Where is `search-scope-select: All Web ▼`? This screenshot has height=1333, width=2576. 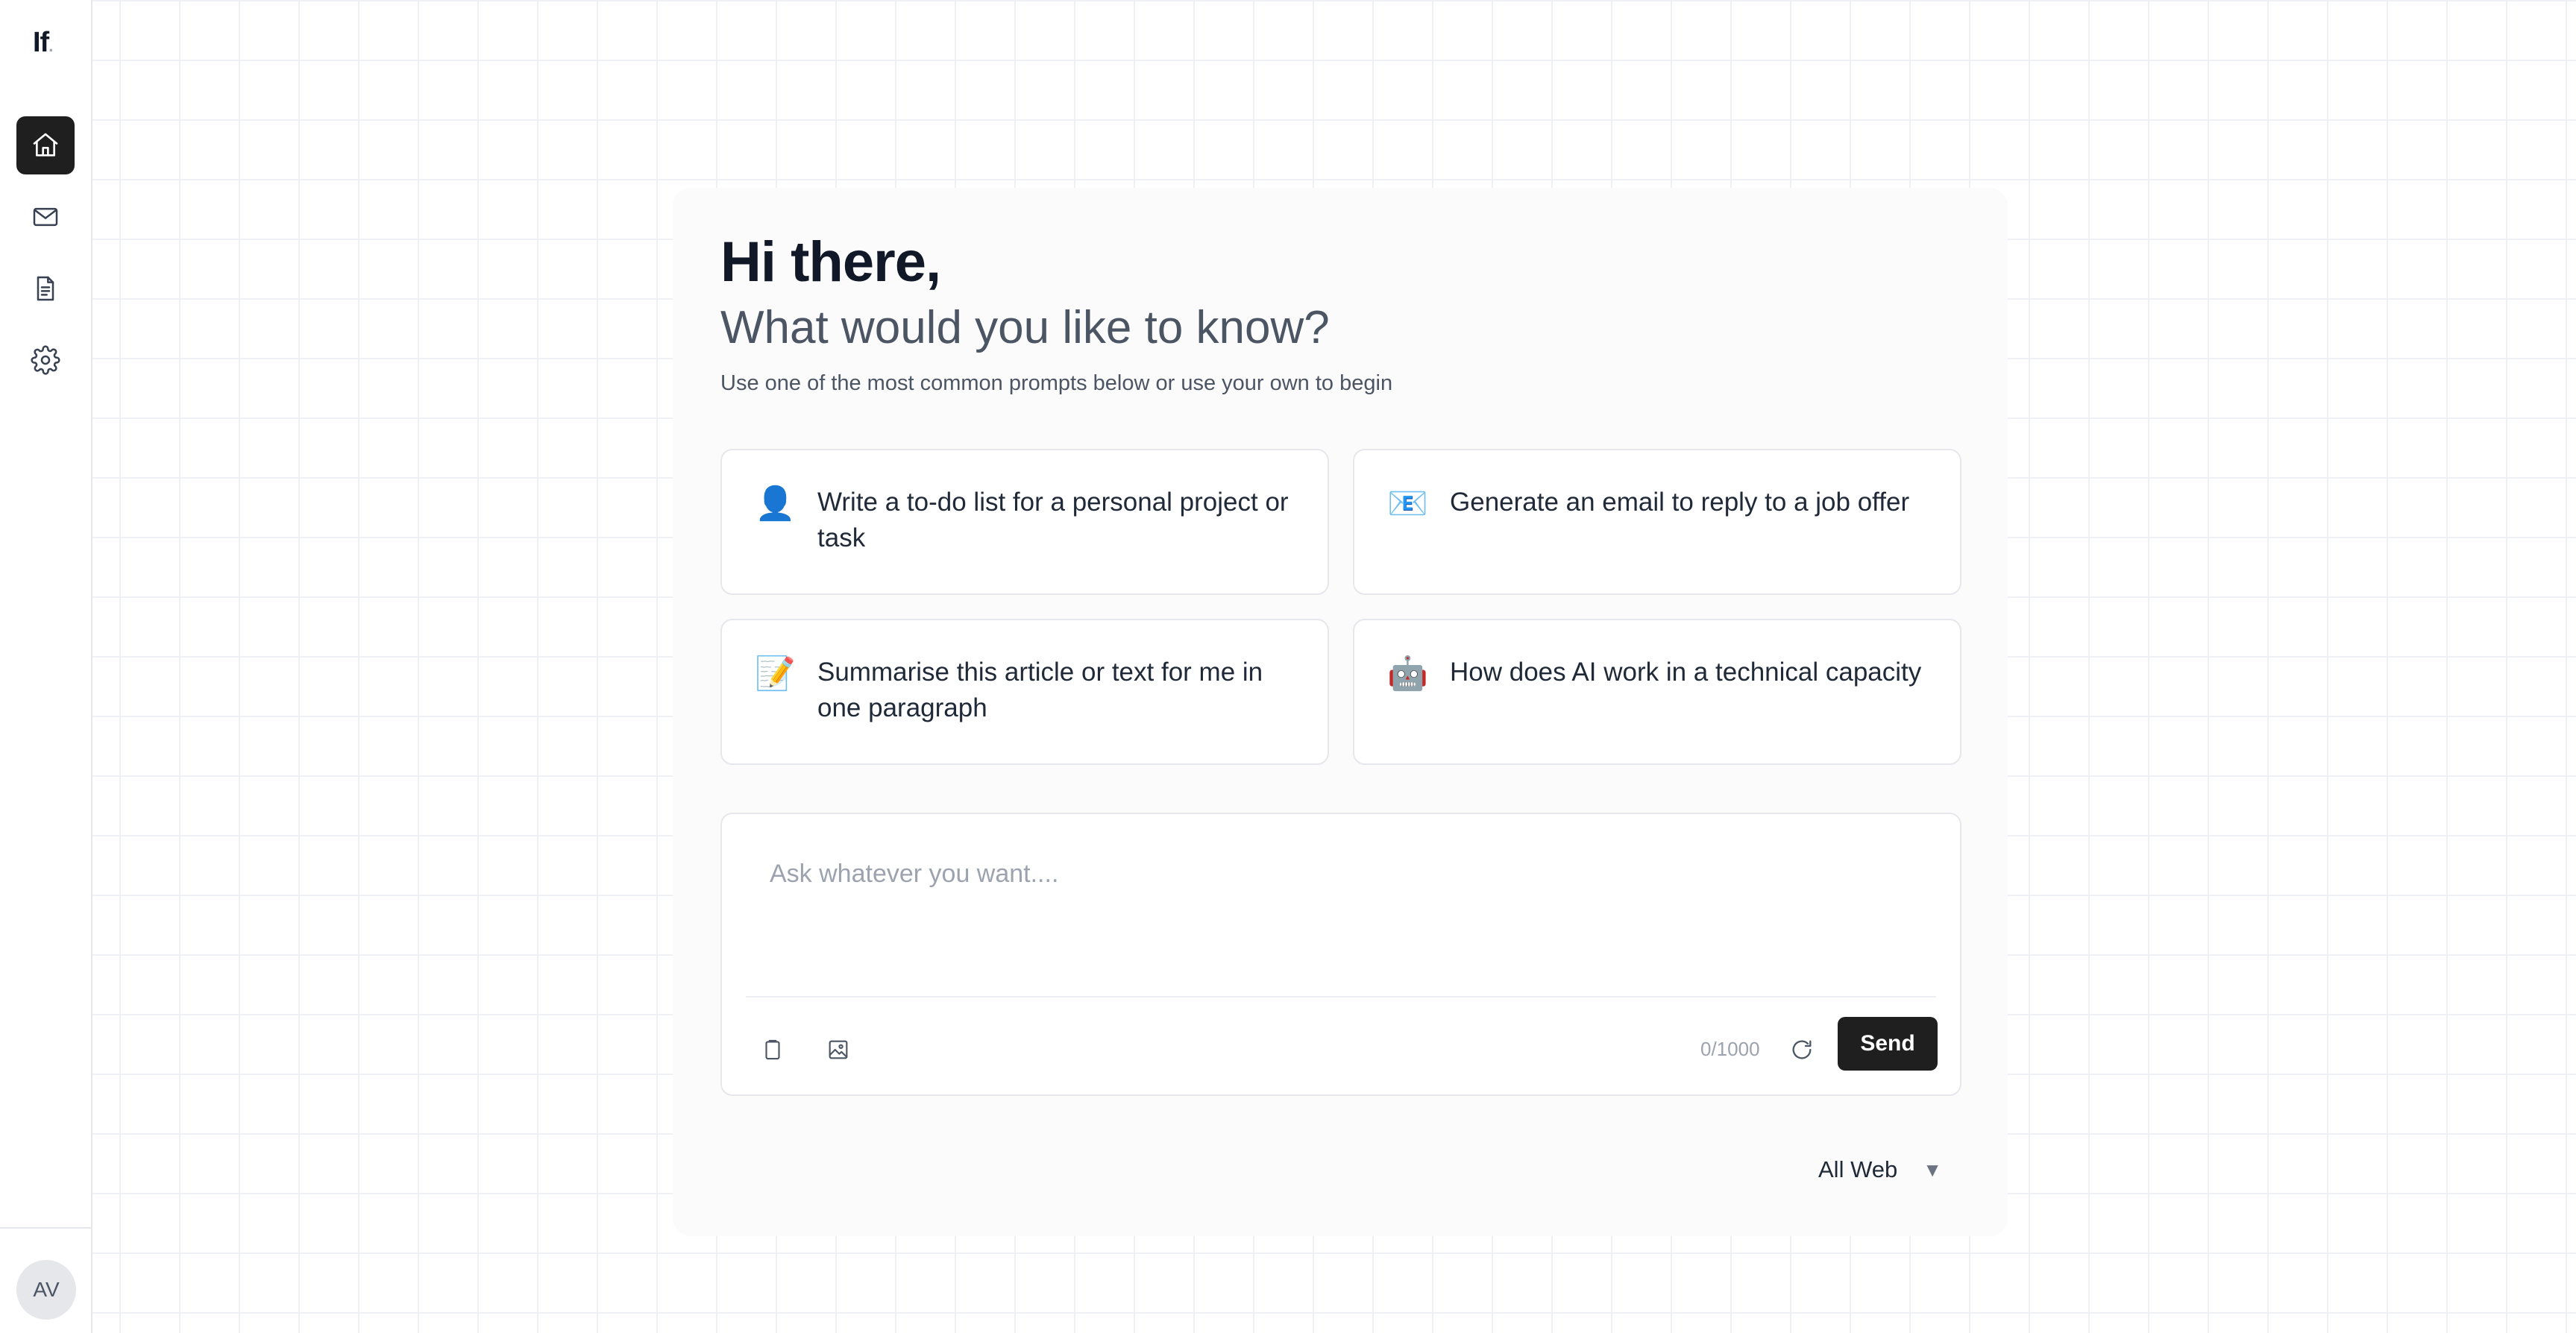 search-scope-select: All Web ▼ is located at coordinates (1880, 1170).